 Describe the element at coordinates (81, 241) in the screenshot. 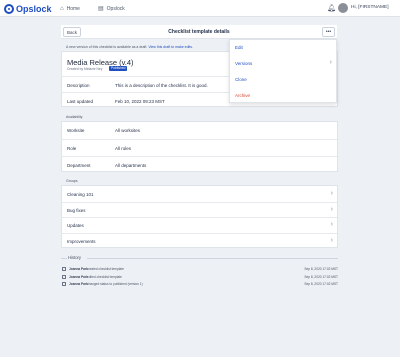

I see `group-name: Improvements` at that location.